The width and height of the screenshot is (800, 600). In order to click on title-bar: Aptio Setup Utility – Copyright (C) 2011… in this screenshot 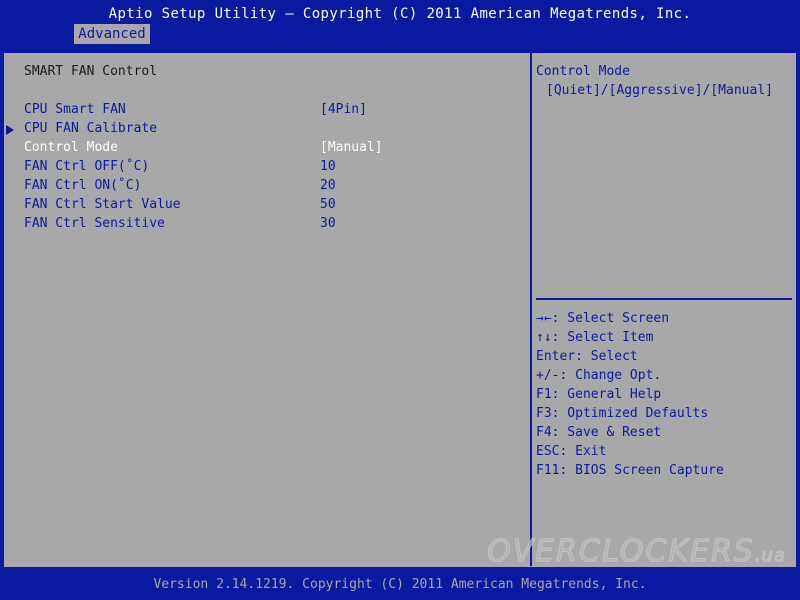, I will do `click(400, 22)`.